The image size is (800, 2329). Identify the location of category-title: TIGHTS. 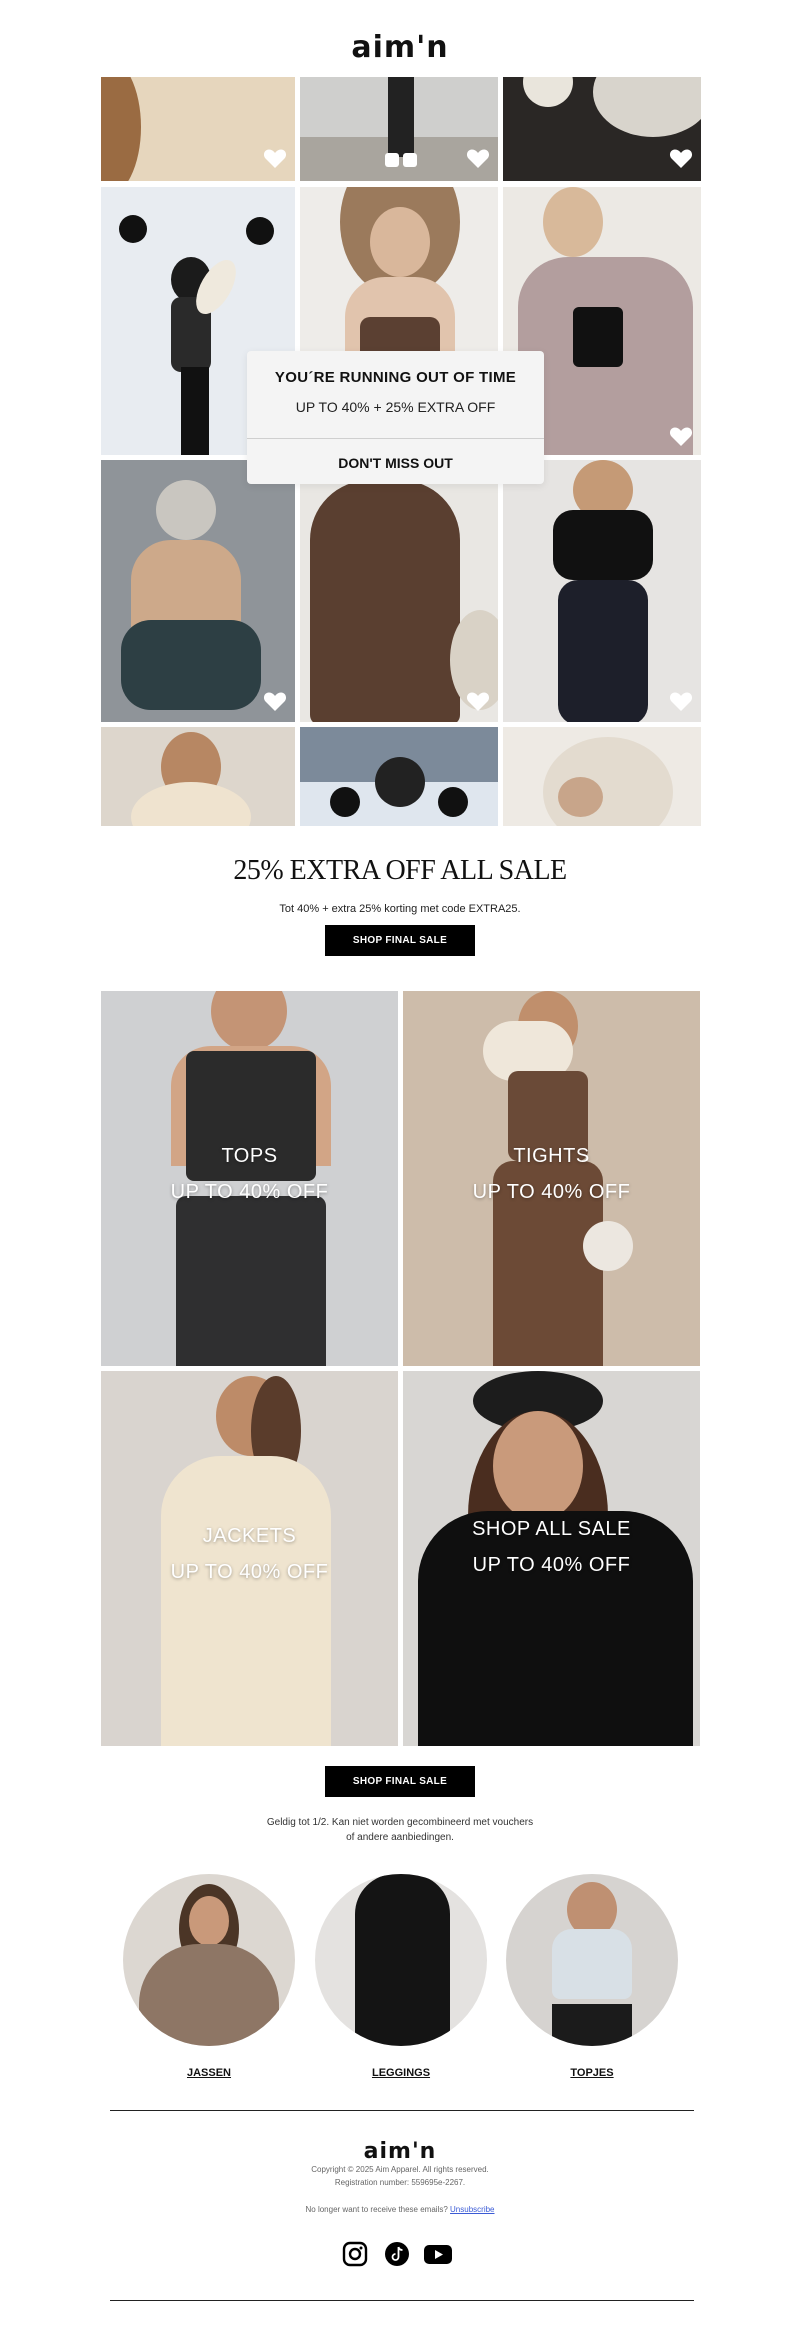
(551, 1156).